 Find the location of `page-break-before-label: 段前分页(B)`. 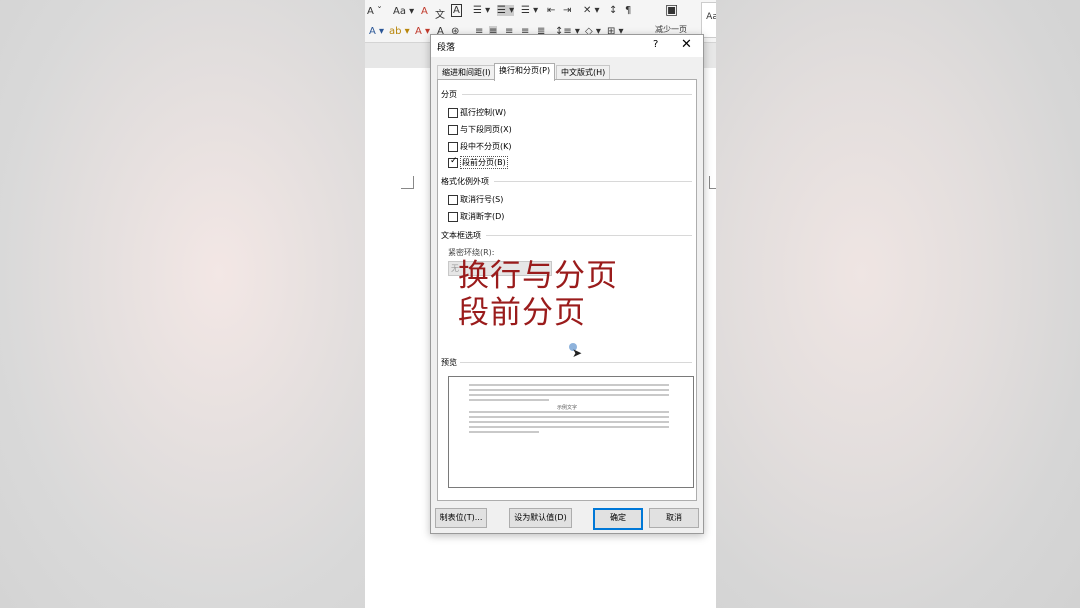

page-break-before-label: 段前分页(B) is located at coordinates (484, 162).